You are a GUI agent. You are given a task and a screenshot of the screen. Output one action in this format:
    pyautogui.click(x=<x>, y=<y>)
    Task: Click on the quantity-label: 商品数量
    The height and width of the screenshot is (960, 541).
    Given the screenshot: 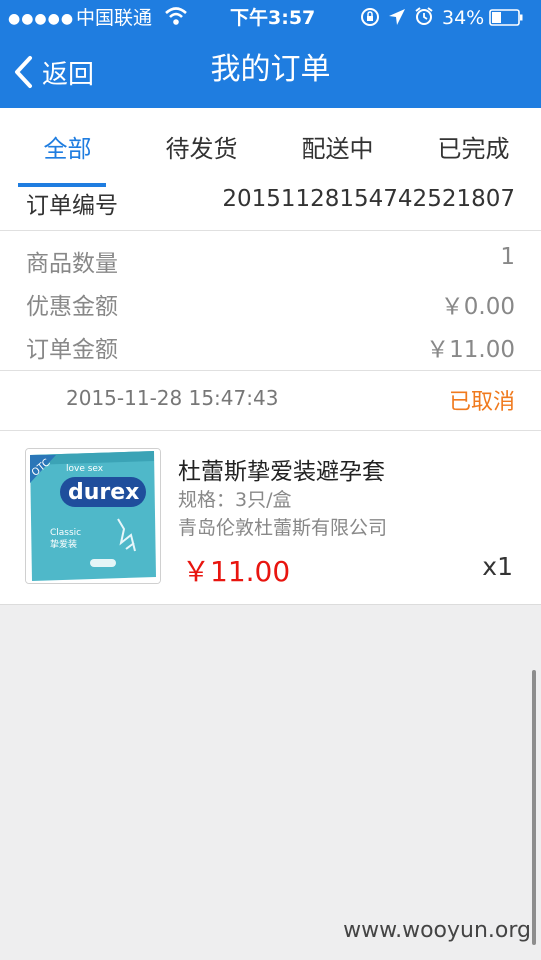 What is the action you would take?
    pyautogui.click(x=72, y=264)
    